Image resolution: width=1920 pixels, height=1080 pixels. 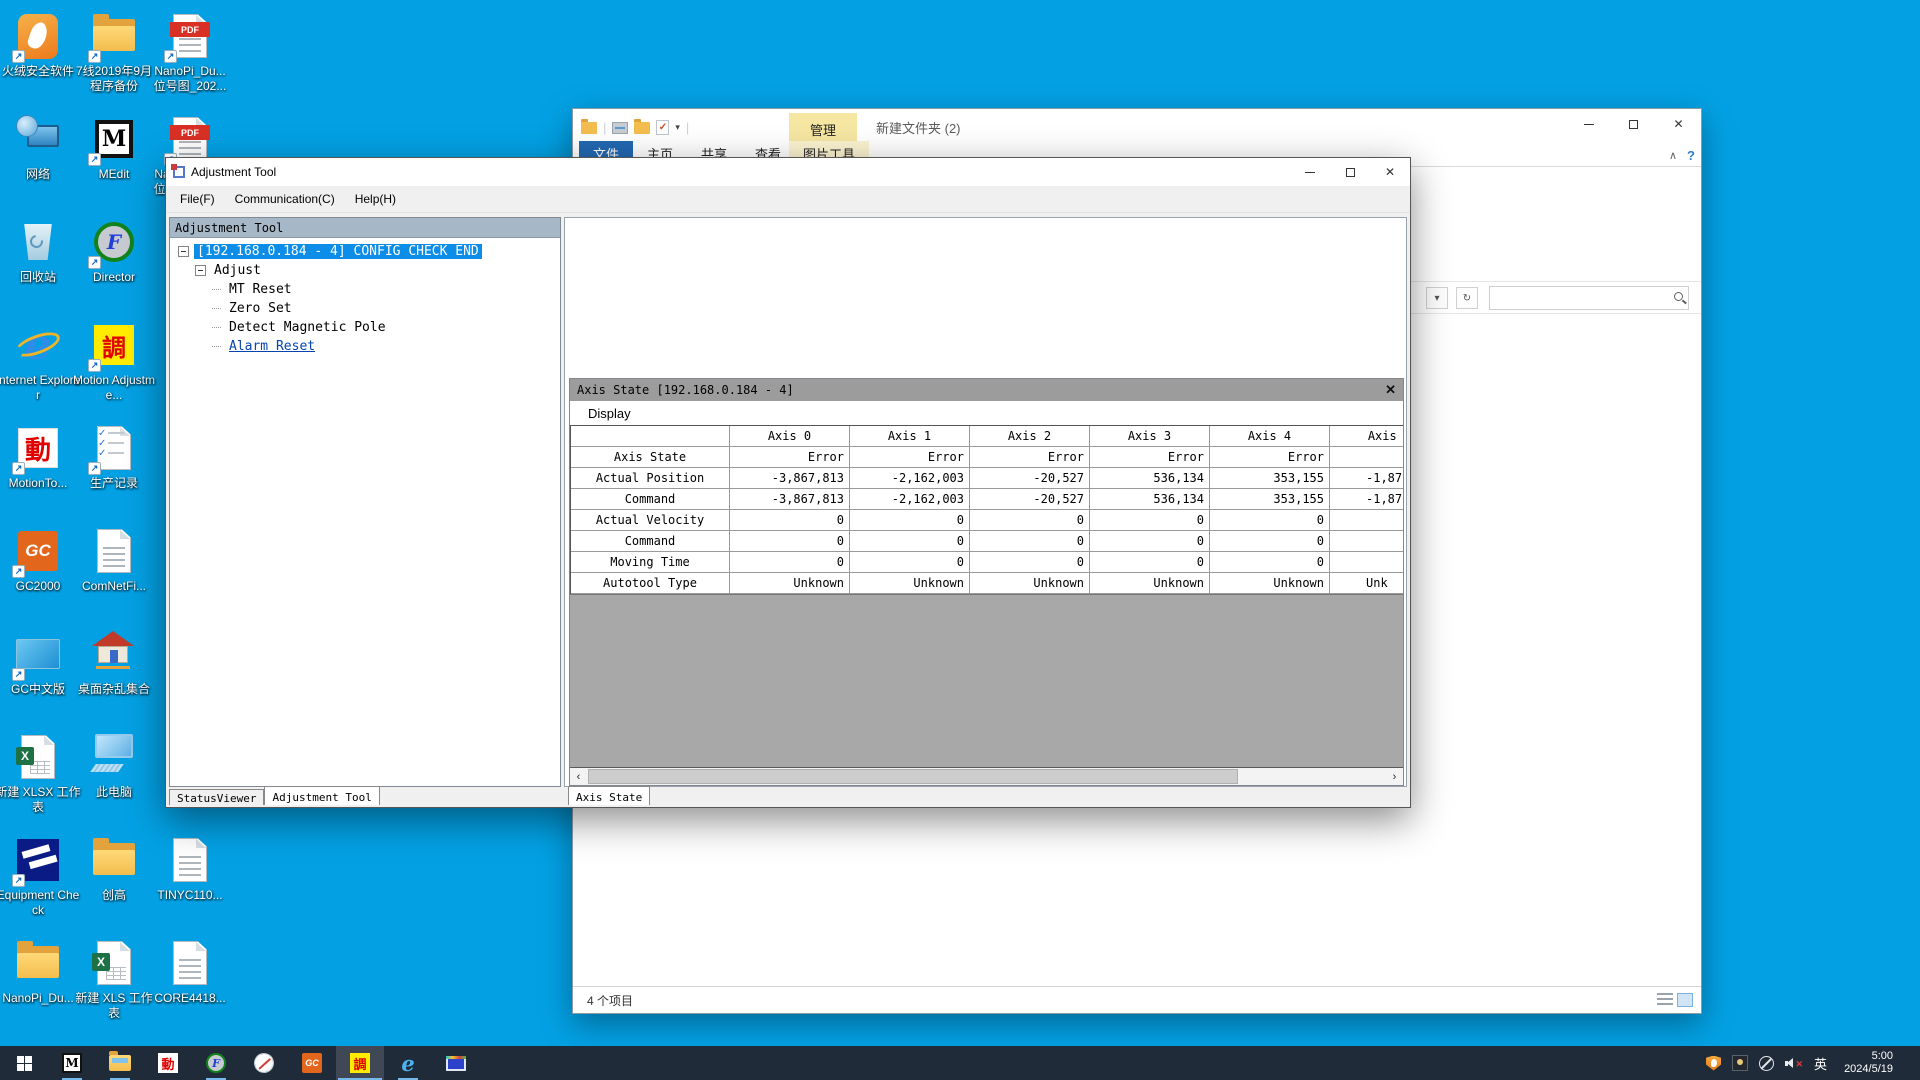 I want to click on horizontal-scrollbar: ‹ ›, so click(x=986, y=776).